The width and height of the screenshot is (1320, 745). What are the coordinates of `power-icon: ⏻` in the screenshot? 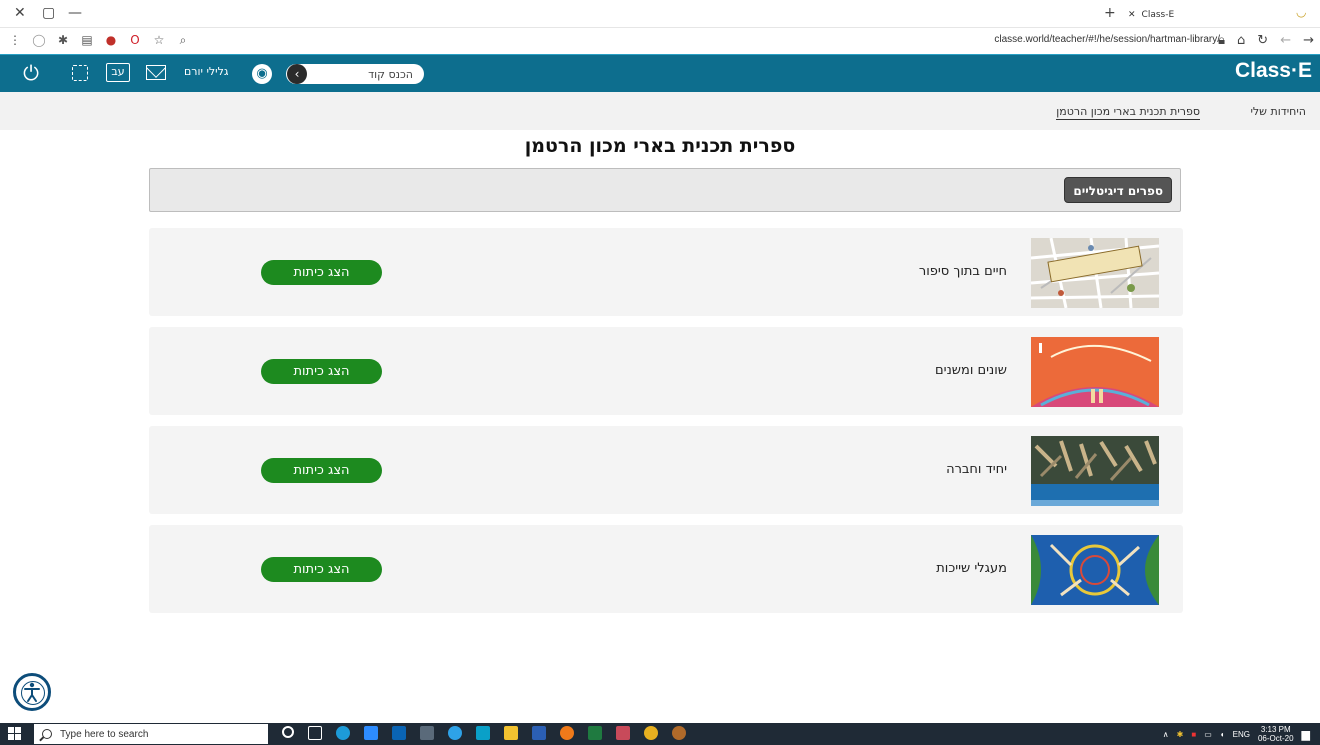 It's located at (31, 73).